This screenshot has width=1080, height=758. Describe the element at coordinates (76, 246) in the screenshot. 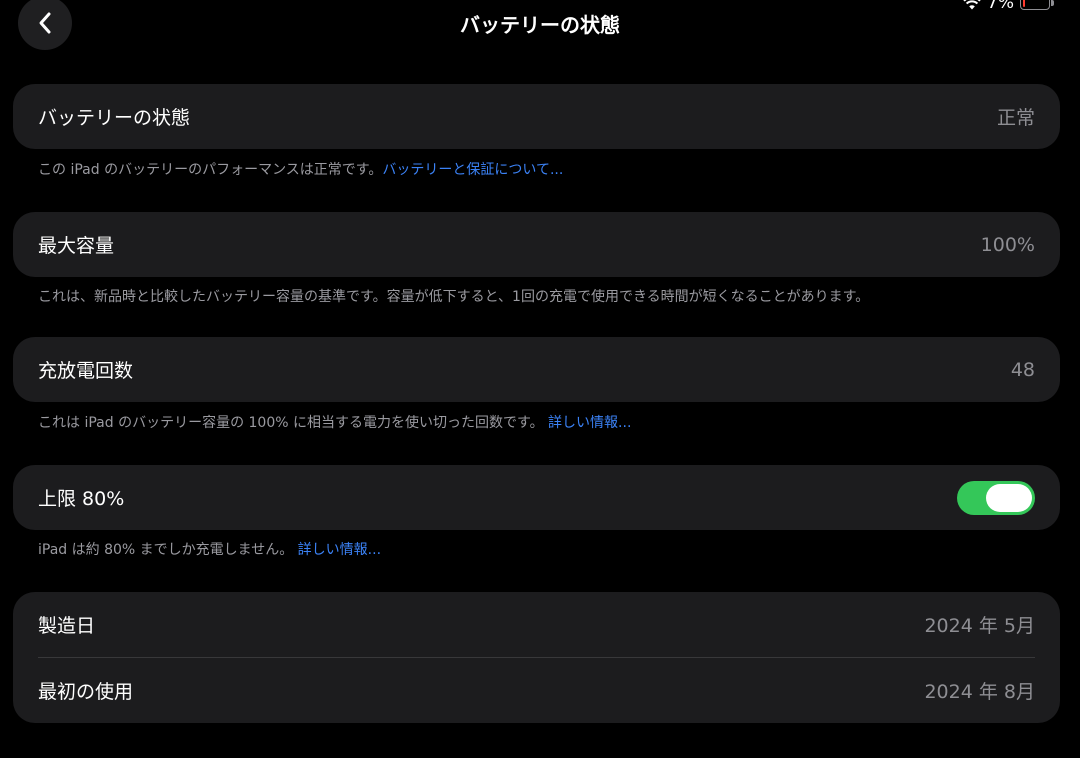

I see `max-capacity-label: 最大容量` at that location.